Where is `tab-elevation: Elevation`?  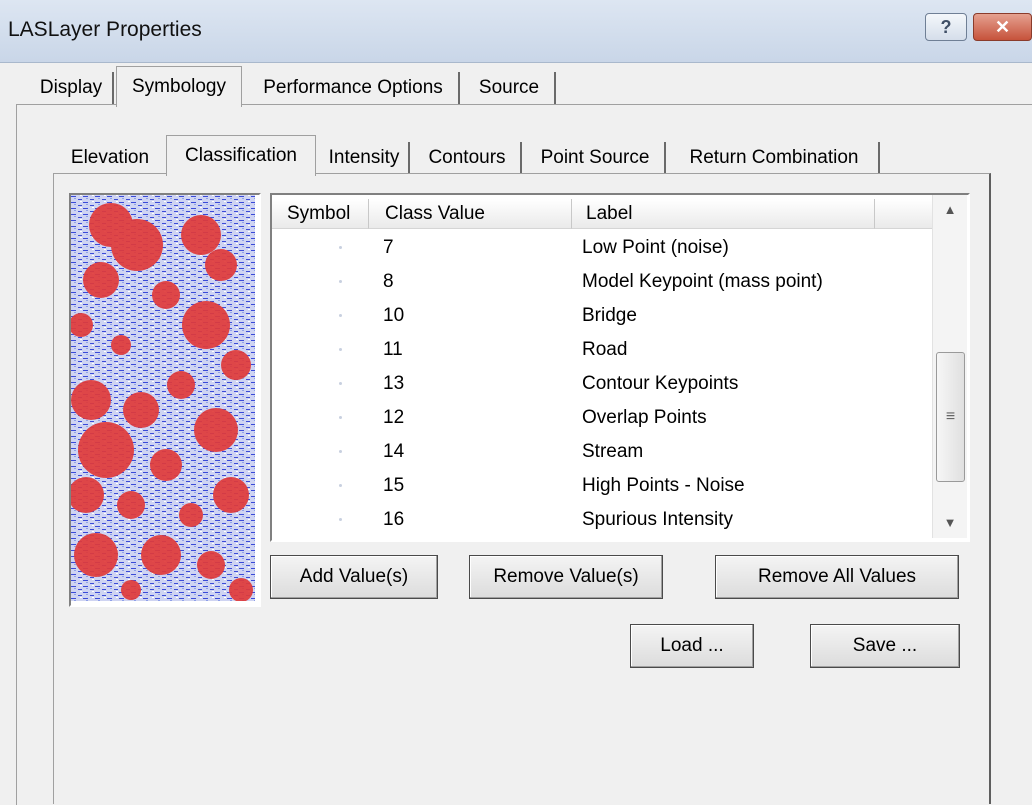
tab-elevation: Elevation is located at coordinates (110, 157).